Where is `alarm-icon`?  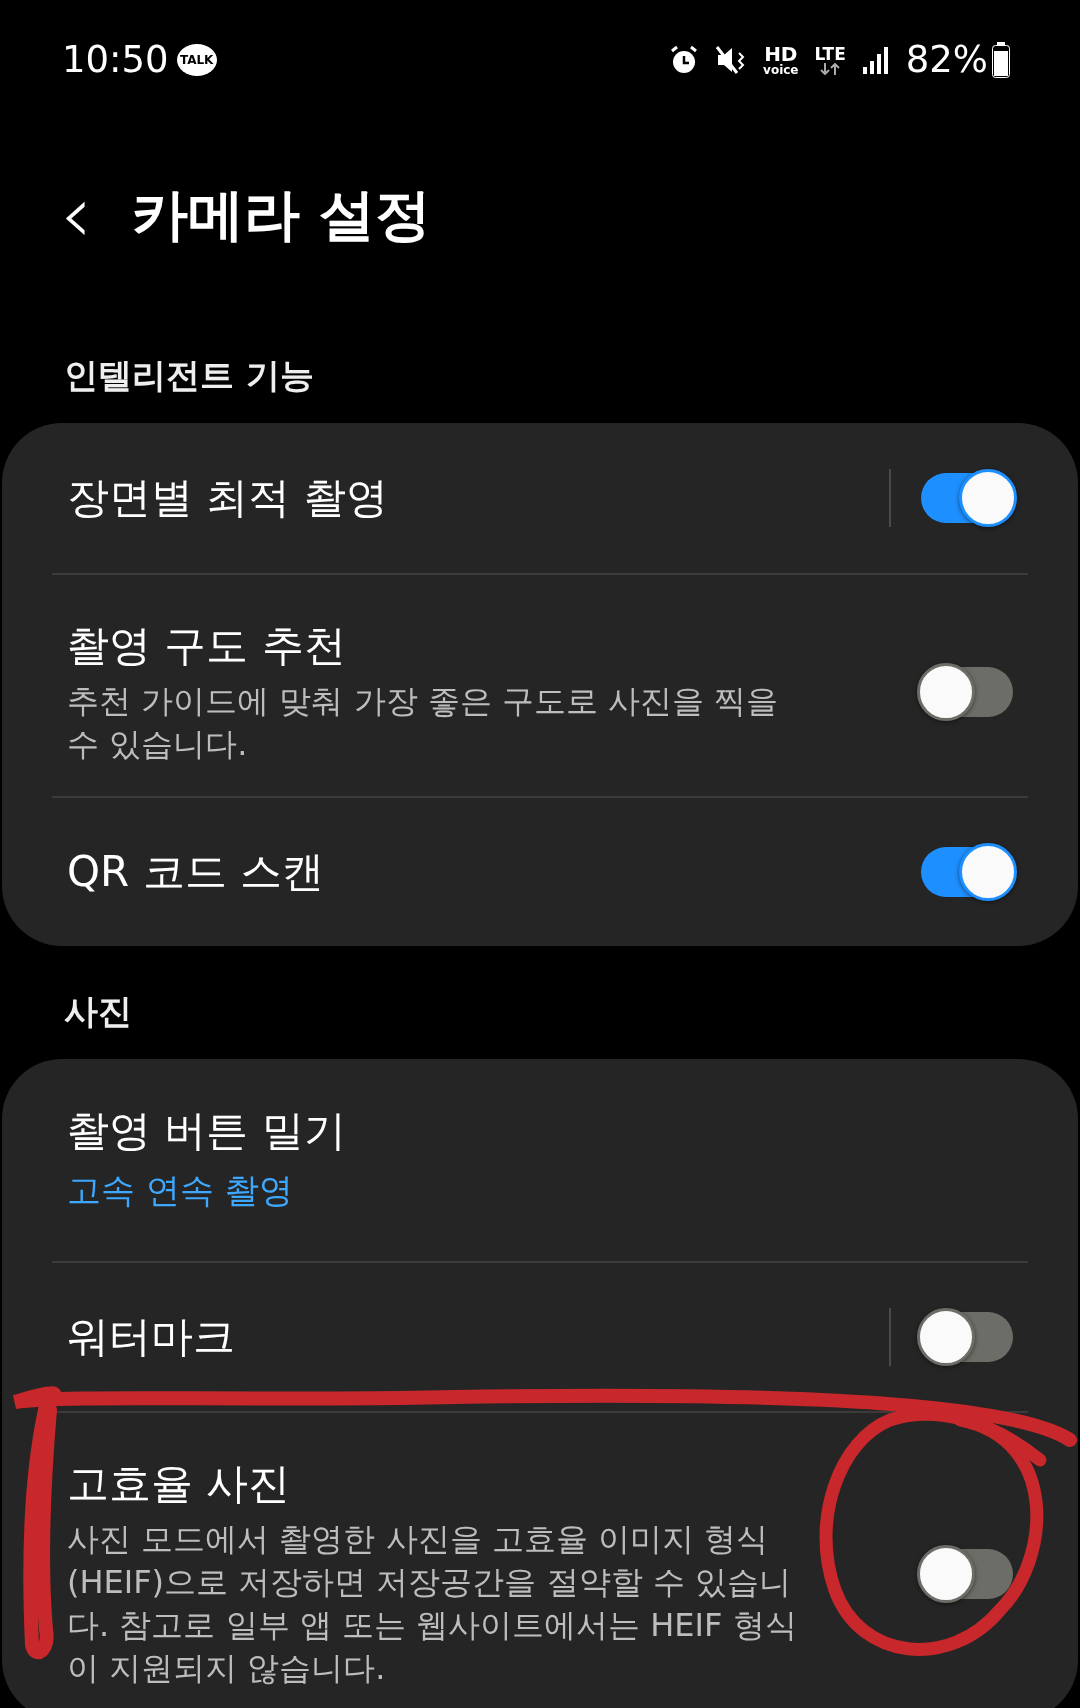
alarm-icon is located at coordinates (684, 60).